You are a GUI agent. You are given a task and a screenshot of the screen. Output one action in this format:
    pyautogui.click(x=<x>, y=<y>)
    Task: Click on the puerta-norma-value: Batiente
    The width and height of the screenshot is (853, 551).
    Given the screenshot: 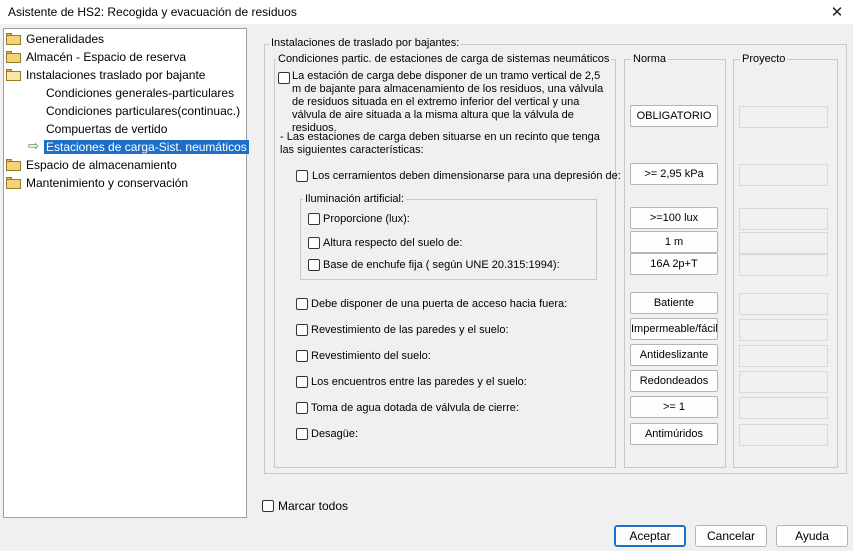 What is the action you would take?
    pyautogui.click(x=674, y=303)
    